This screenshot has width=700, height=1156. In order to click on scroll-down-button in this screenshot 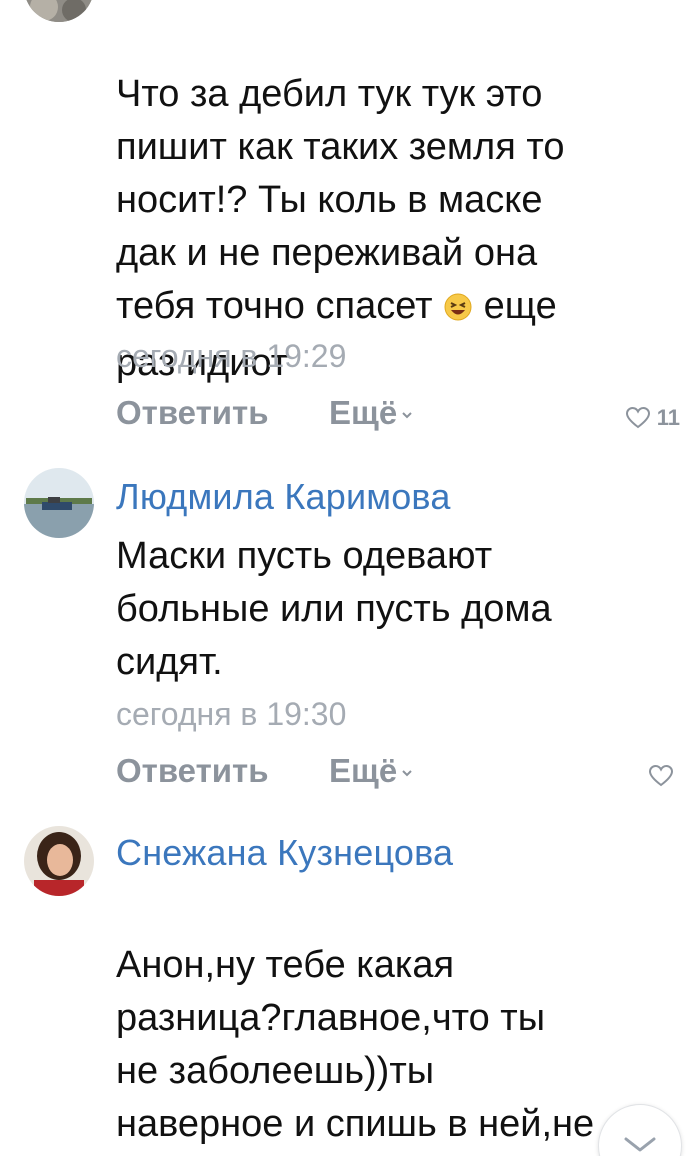, I will do `click(640, 1130)`.